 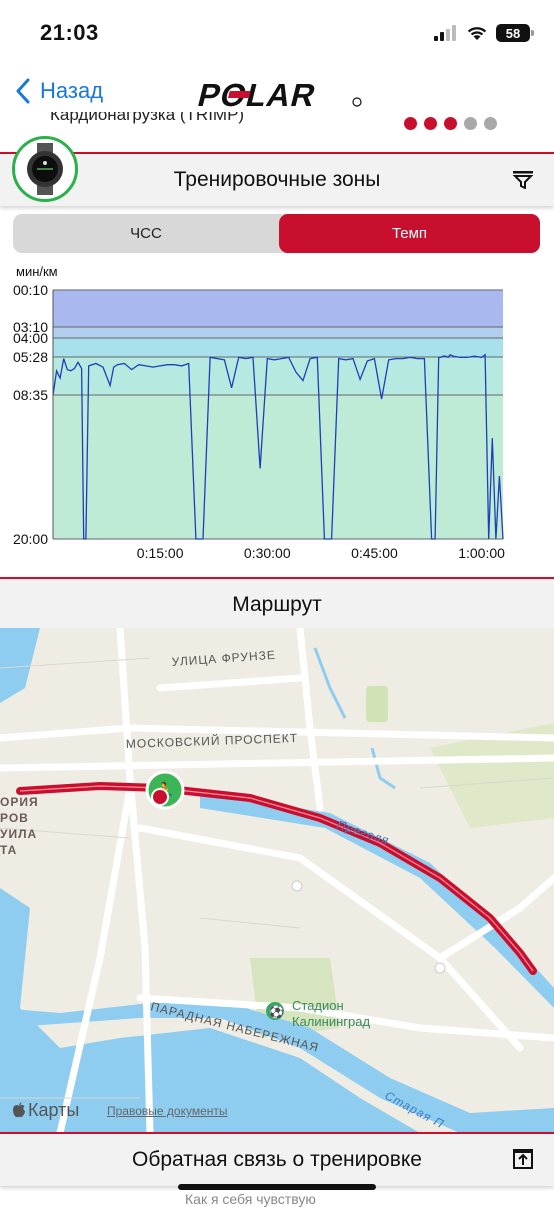 I want to click on apple-icon, so click(x=19, y=1110).